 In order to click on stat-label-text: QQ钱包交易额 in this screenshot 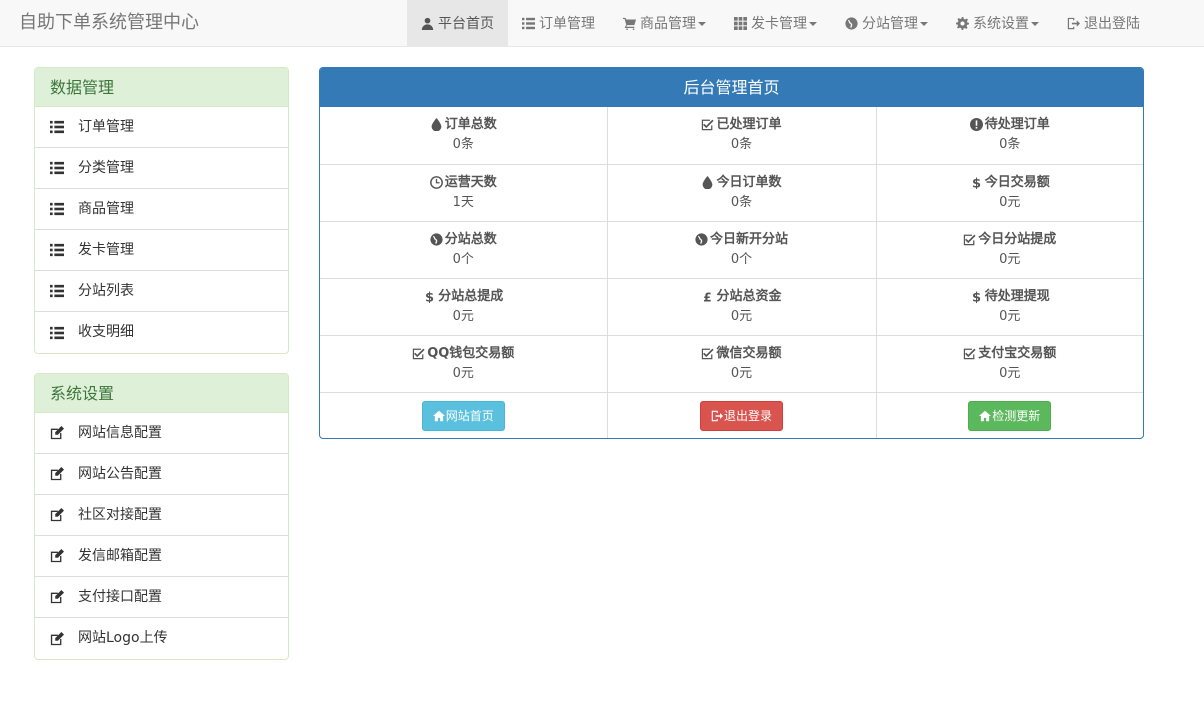, I will do `click(471, 353)`.